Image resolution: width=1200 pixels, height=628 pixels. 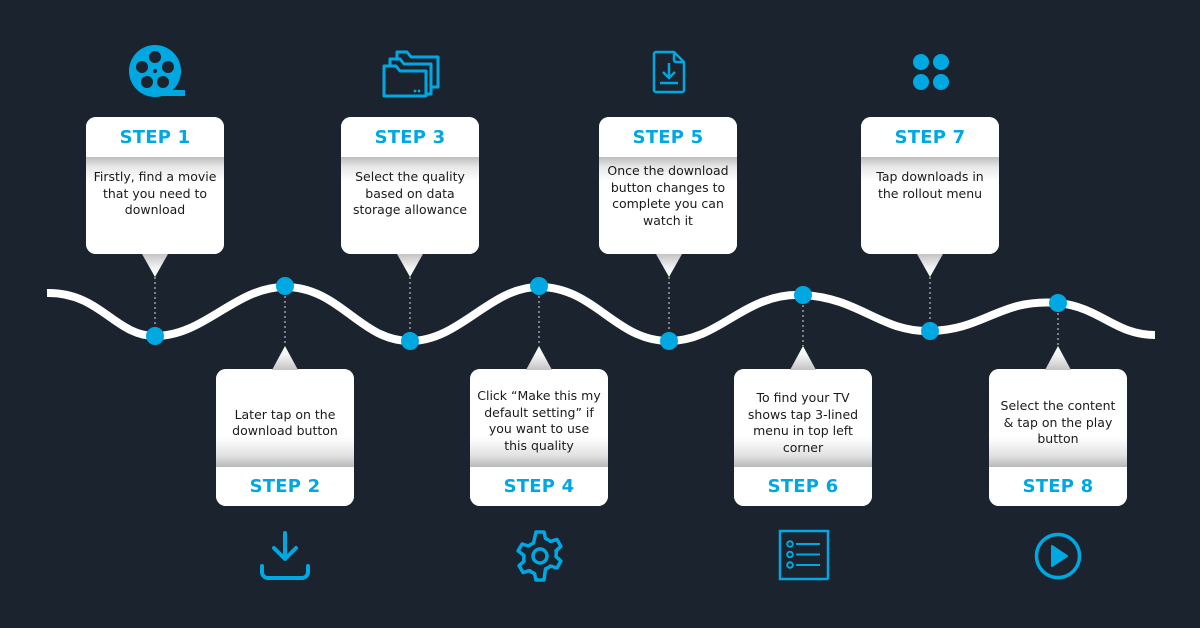 What do you see at coordinates (1058, 358) in the screenshot?
I see `step-8-pointer` at bounding box center [1058, 358].